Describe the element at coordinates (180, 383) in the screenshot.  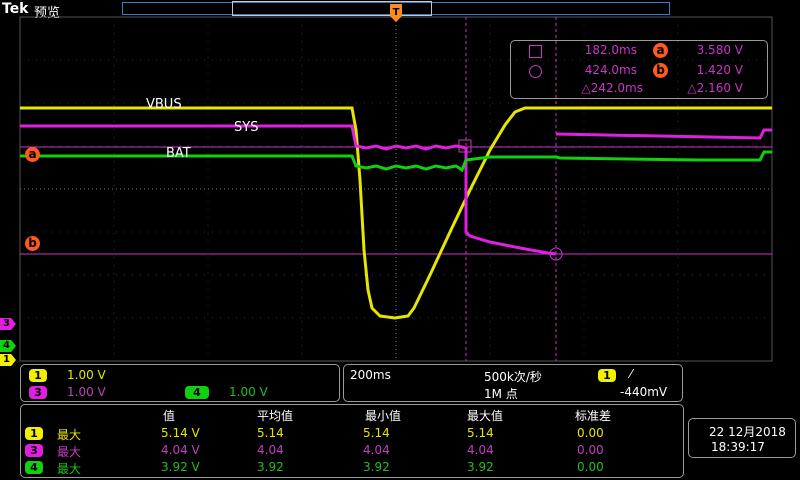
I see `channel-scale-panel: 1 1.00 V 3 1.00 V 4 1.00 V` at that location.